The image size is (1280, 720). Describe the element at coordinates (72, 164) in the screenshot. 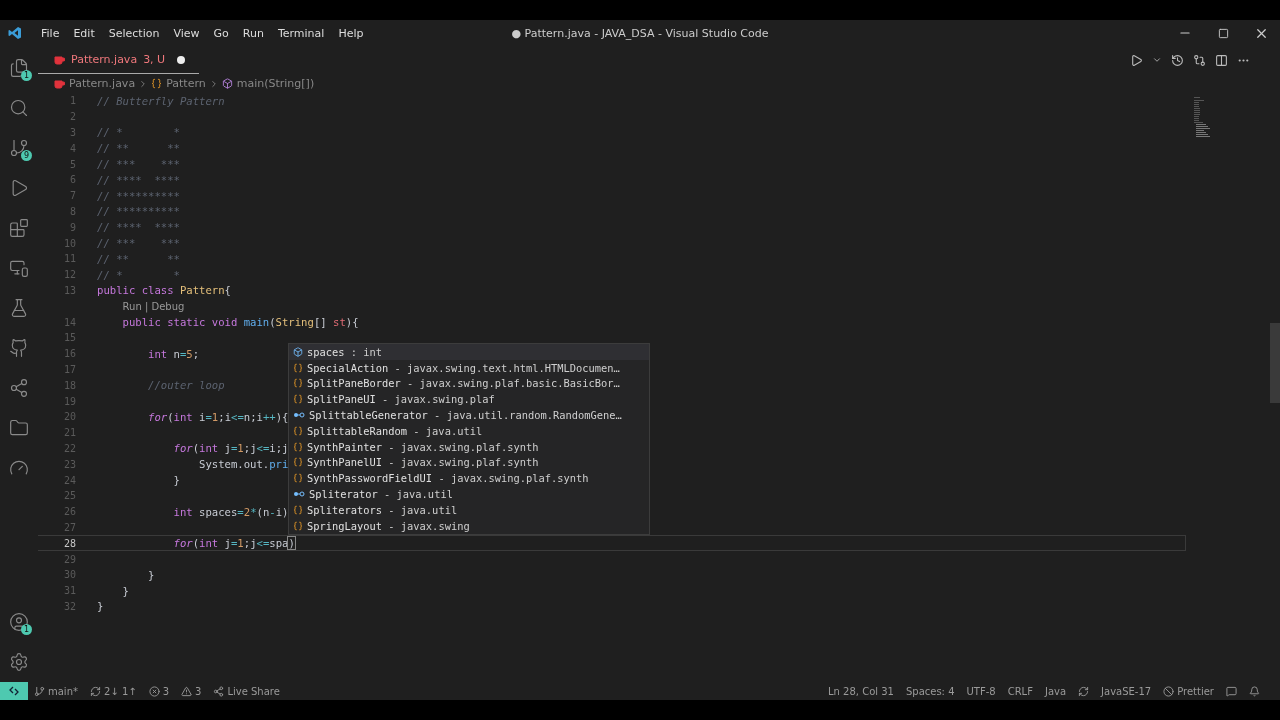

I see `line-number: 5` at that location.